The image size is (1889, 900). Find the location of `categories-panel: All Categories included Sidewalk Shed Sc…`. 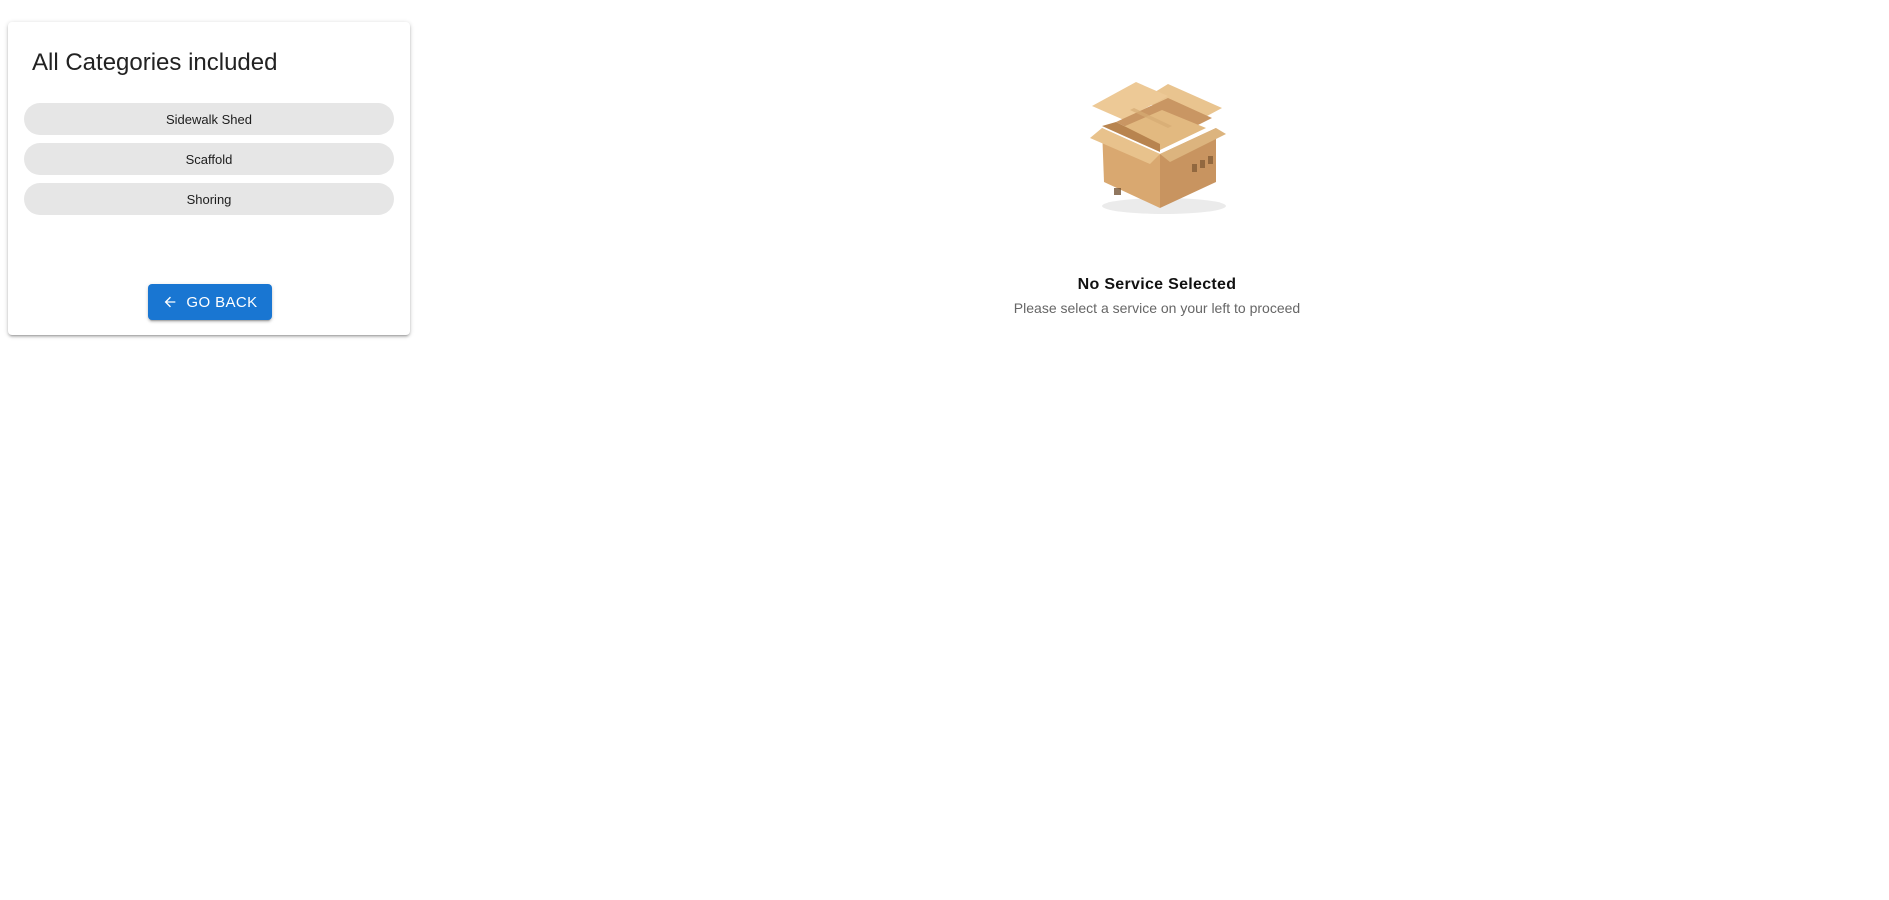

categories-panel: All Categories included Sidewalk Shed Sc… is located at coordinates (209, 178).